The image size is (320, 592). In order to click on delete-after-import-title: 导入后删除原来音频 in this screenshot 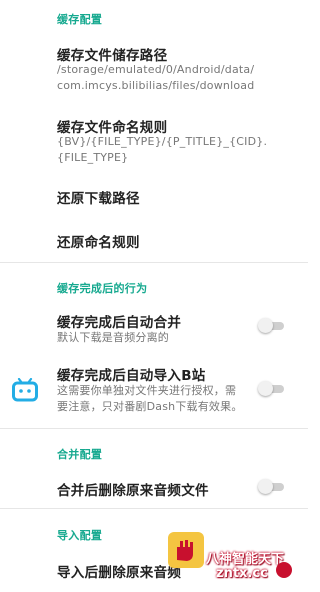, I will do `click(119, 571)`.